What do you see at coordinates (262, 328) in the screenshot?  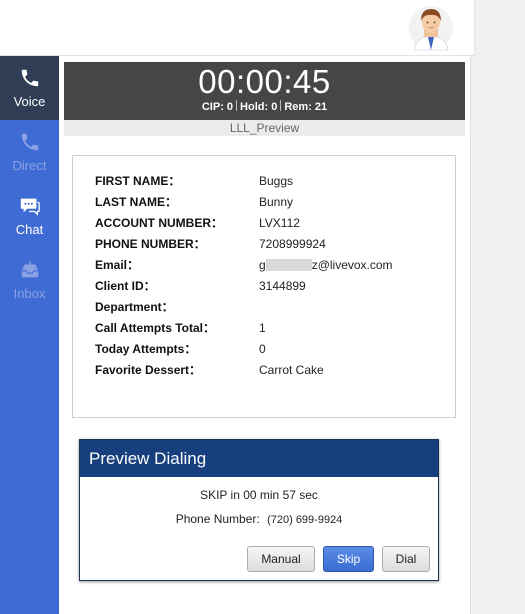 I see `field-value: 1` at bounding box center [262, 328].